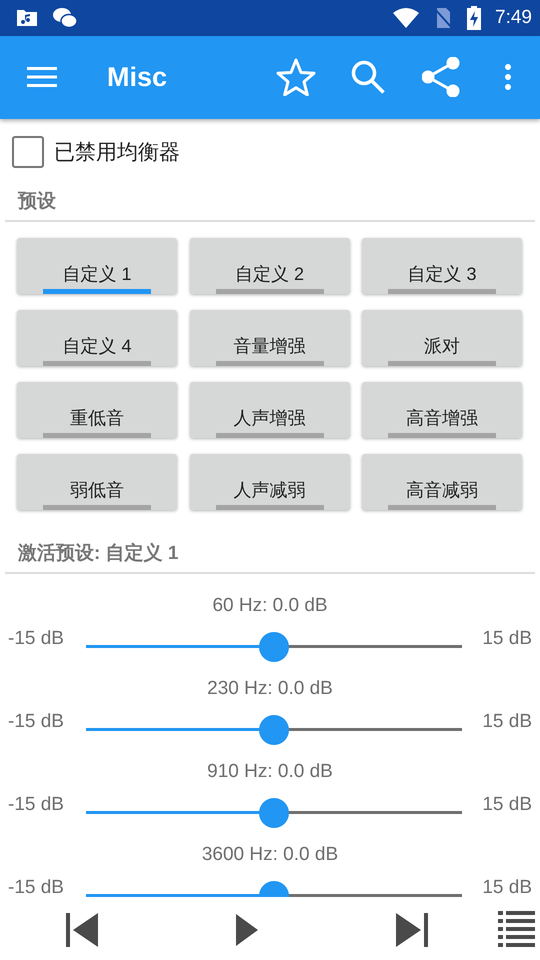  Describe the element at coordinates (97, 338) in the screenshot. I see `preset-button: 自定义 4` at that location.